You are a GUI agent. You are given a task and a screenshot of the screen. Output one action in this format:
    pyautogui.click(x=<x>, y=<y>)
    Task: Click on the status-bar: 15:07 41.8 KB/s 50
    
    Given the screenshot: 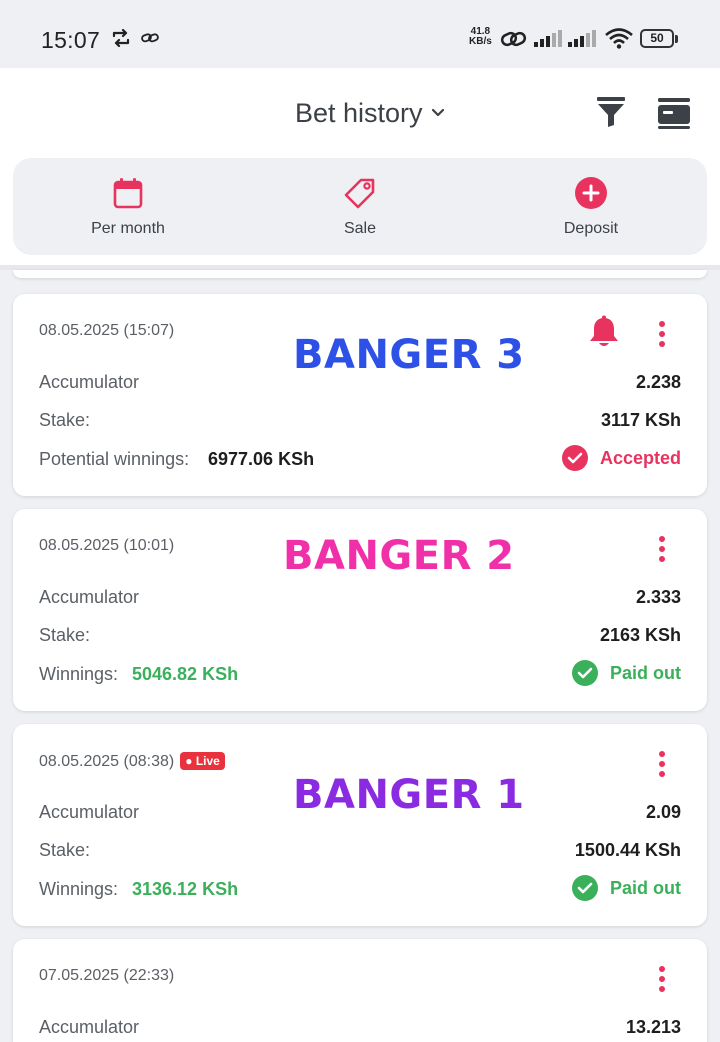 What is the action you would take?
    pyautogui.click(x=360, y=34)
    